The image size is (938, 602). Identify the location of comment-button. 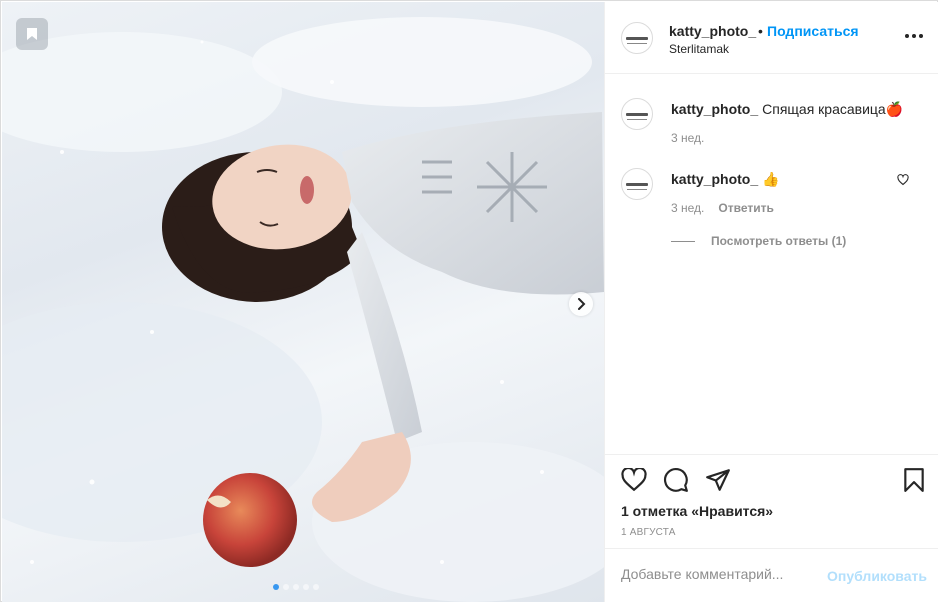
(676, 480).